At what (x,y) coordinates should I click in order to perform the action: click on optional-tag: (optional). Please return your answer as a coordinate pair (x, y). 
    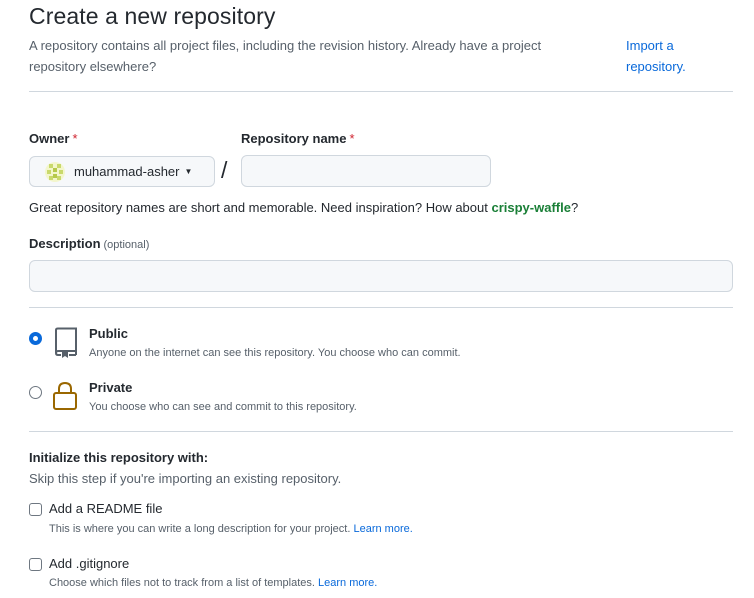
    Looking at the image, I should click on (126, 245).